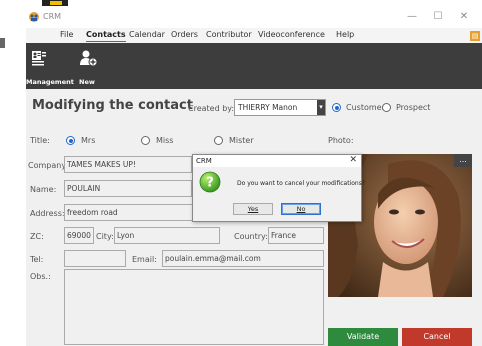  I want to click on mrs-label: Mrs, so click(88, 140).